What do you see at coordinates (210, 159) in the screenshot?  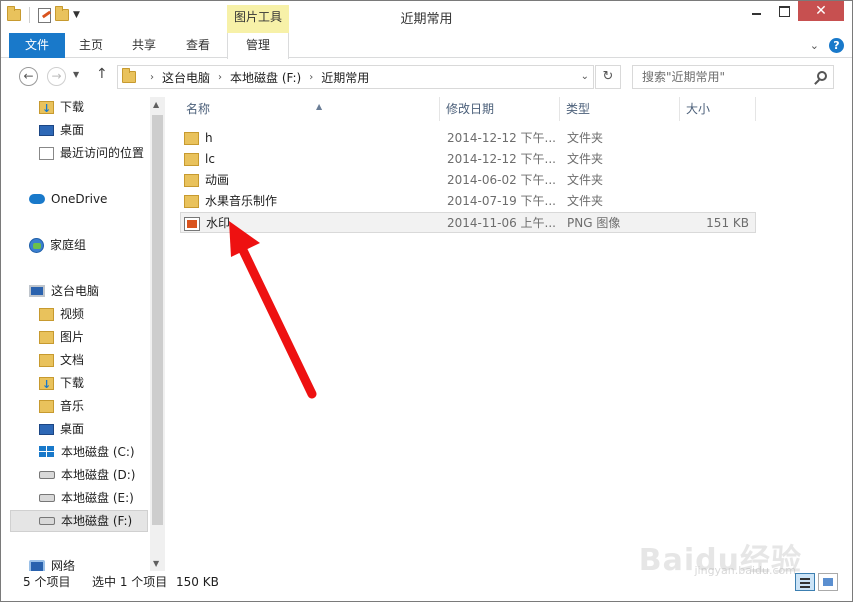 I see `file-name: lc` at bounding box center [210, 159].